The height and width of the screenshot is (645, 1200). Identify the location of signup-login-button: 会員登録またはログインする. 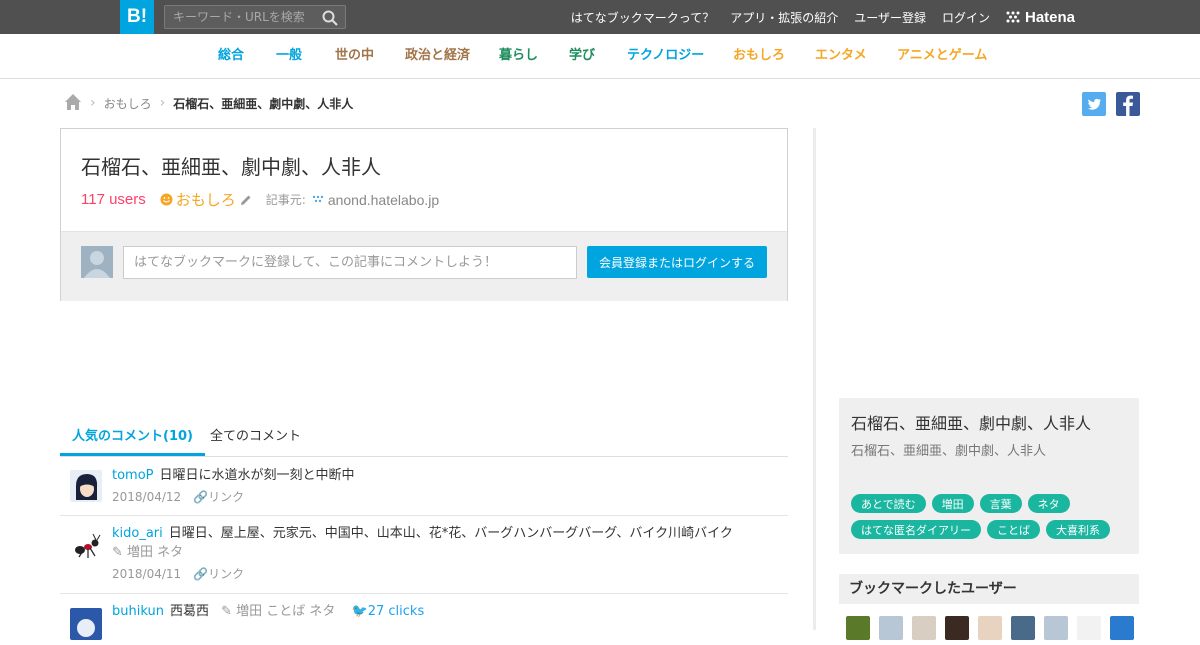
(677, 262).